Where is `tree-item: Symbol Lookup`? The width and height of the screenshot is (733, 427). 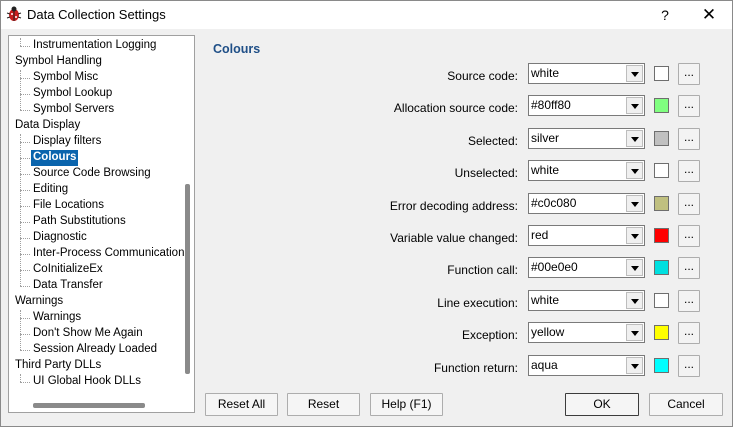
tree-item: Symbol Lookup is located at coordinates (72, 94).